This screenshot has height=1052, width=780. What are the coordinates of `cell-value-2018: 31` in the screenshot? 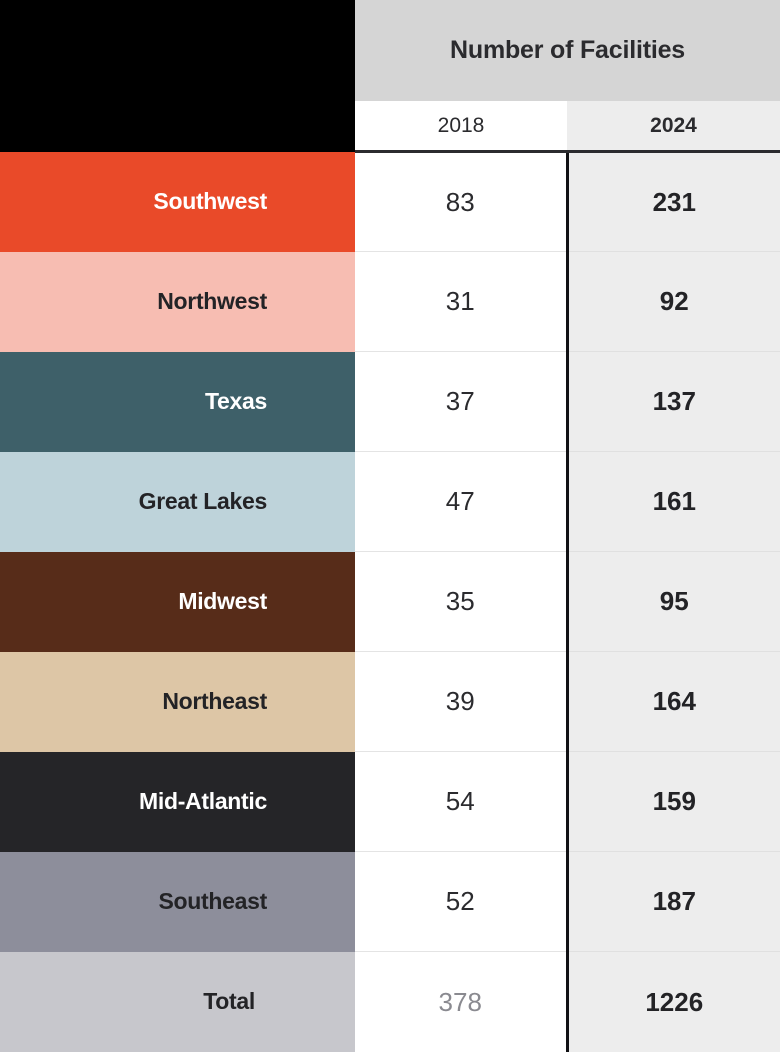 It's located at (461, 301).